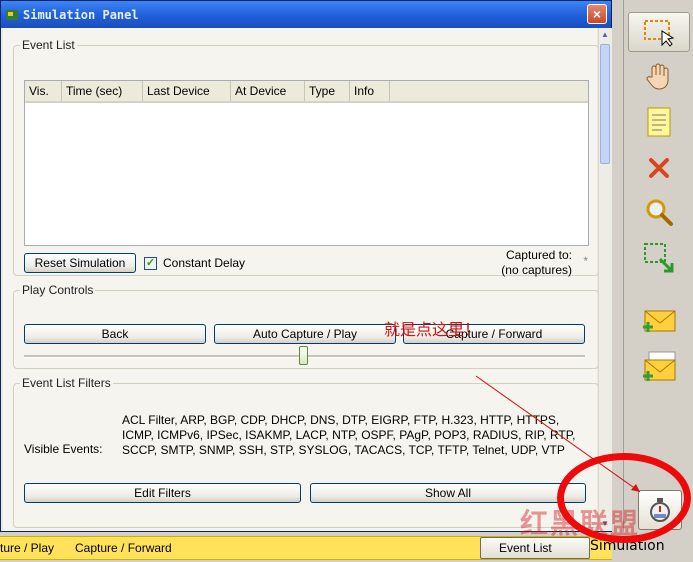 Image resolution: width=693 pixels, height=562 pixels. Describe the element at coordinates (187, 91) in the screenshot. I see `column-last-device: Last Device` at that location.